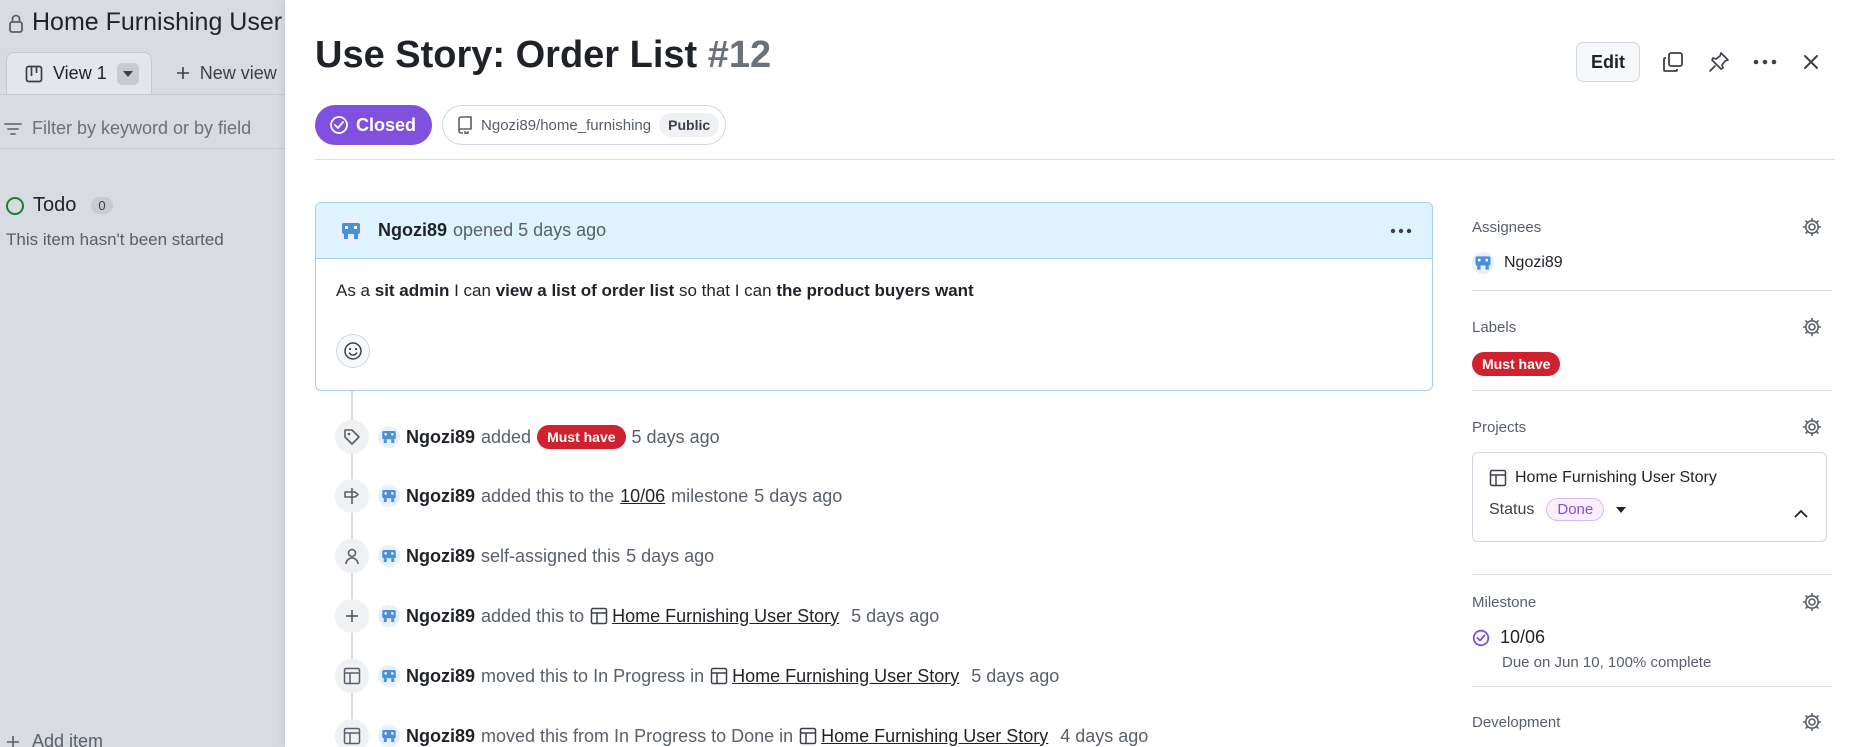 The height and width of the screenshot is (747, 1869). Describe the element at coordinates (102, 205) in the screenshot. I see `column-count: 0` at that location.